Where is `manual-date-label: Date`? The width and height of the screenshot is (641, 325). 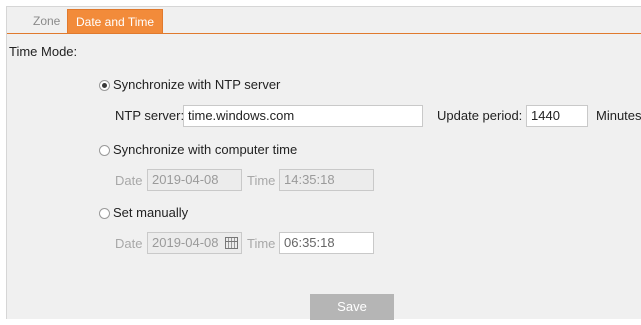 manual-date-label: Date is located at coordinates (129, 243).